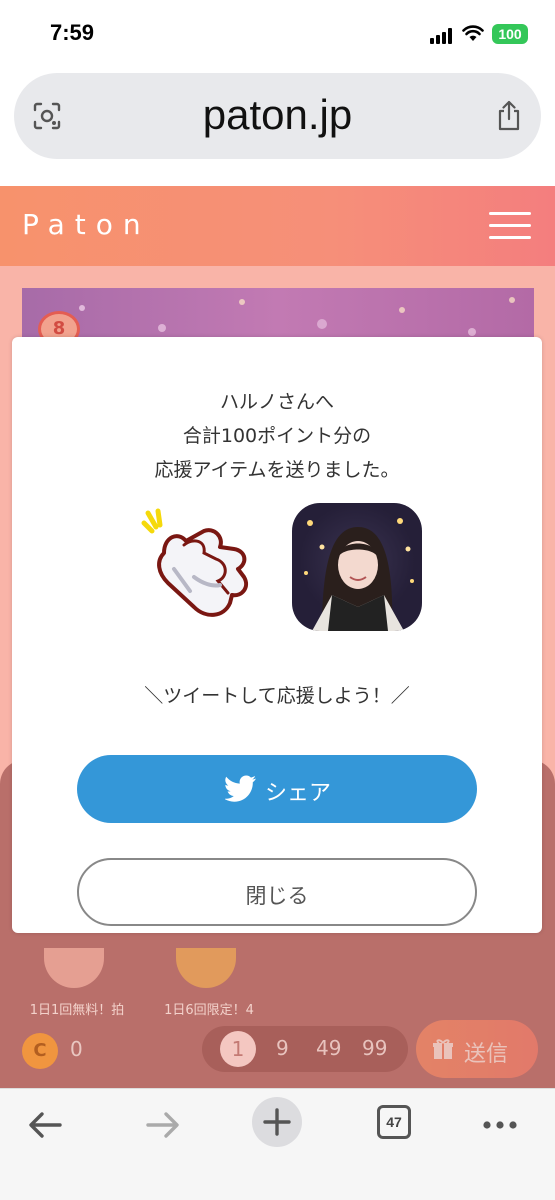  I want to click on item-label: 1日1回無料！拍, so click(77, 1010).